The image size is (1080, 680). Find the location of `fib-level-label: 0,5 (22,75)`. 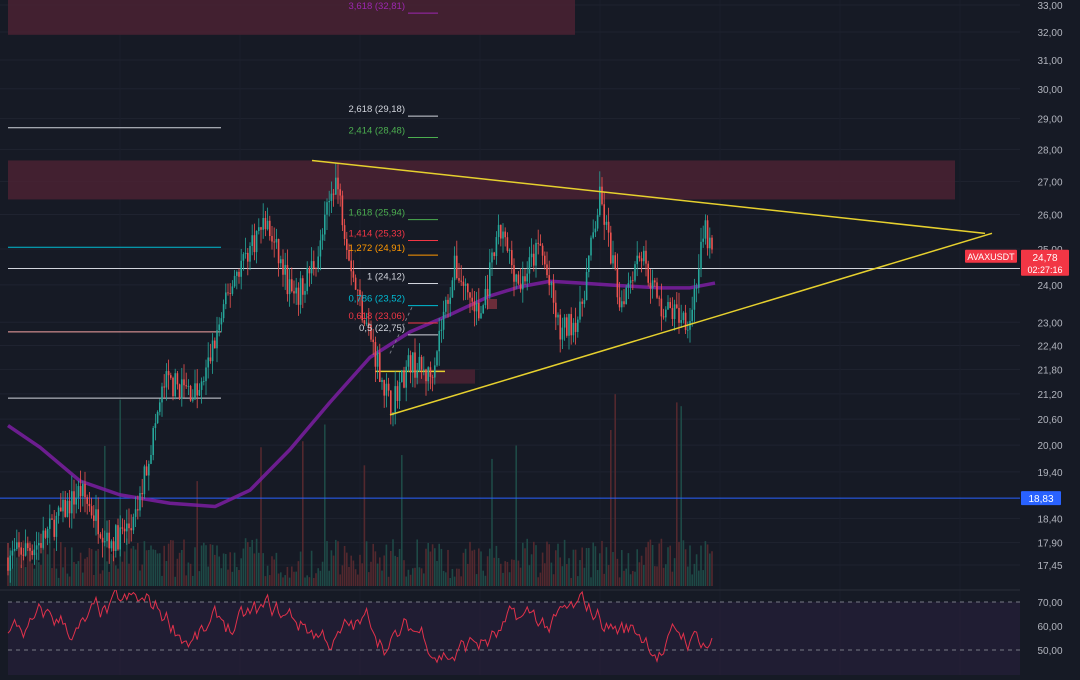

fib-level-label: 0,5 (22,75) is located at coordinates (382, 328).